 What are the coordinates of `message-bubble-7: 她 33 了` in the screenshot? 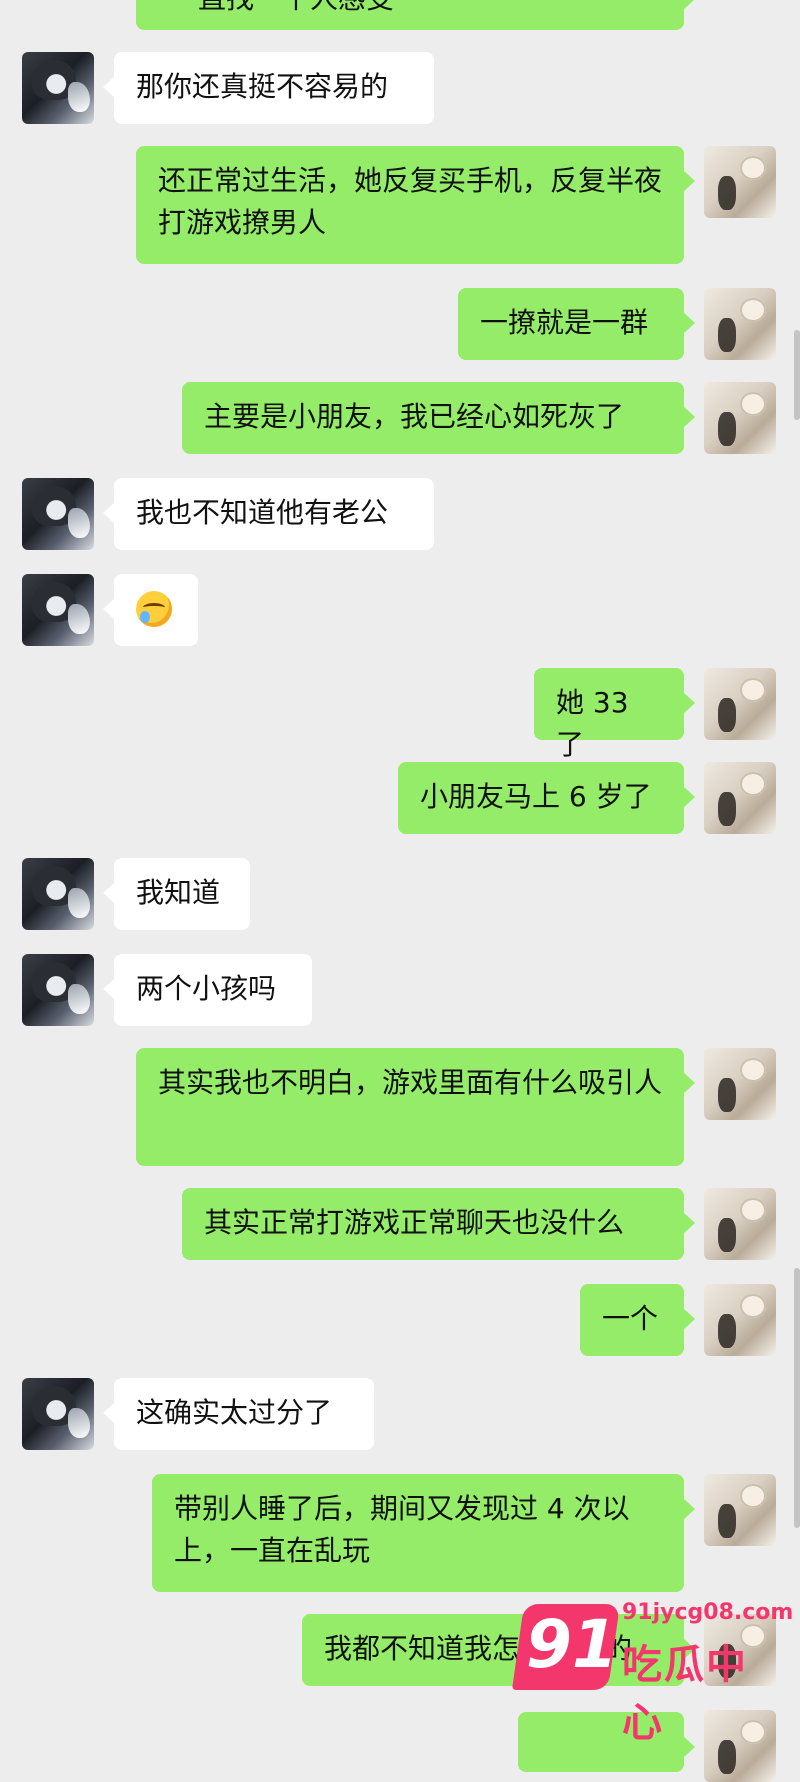 It's located at (614, 714).